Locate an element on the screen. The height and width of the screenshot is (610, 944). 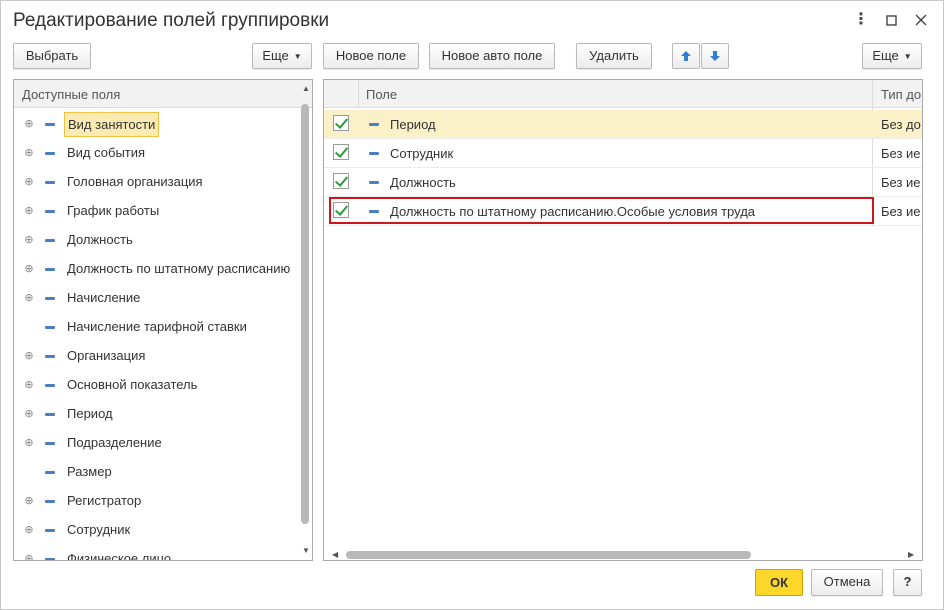
tree-item: ⊕ Головная организация is located at coordinates (159, 182).